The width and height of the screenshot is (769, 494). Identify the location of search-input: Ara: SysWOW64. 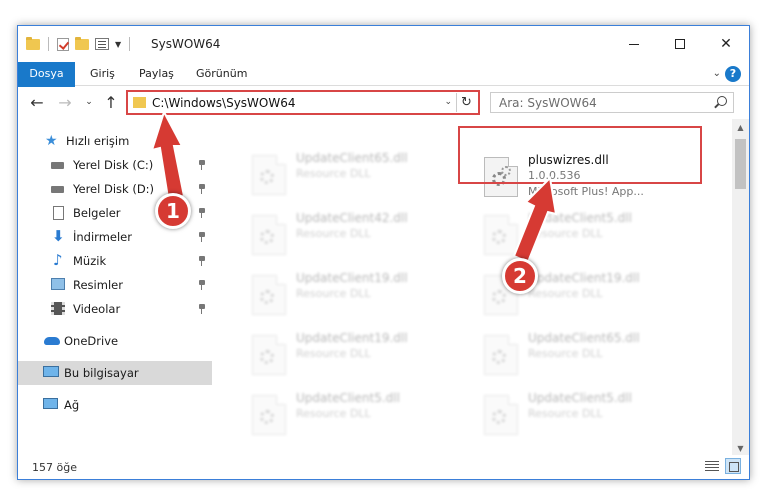
(612, 102).